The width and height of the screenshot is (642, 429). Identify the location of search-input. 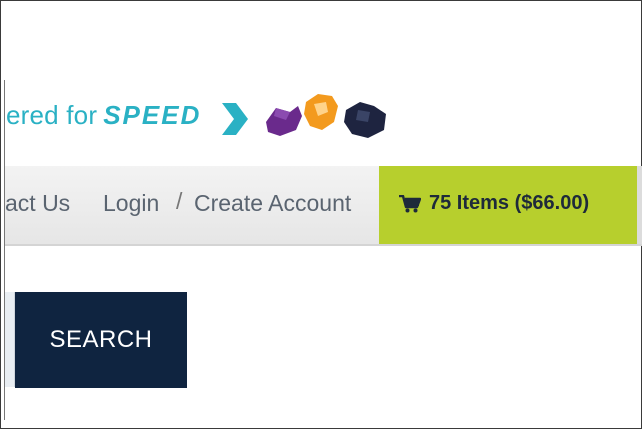
(10, 339).